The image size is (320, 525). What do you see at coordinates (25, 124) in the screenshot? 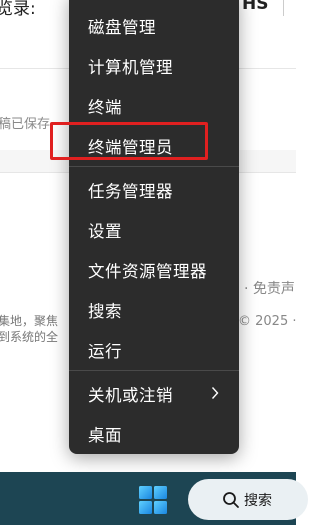
I see `draft-status: 稿已保存` at bounding box center [25, 124].